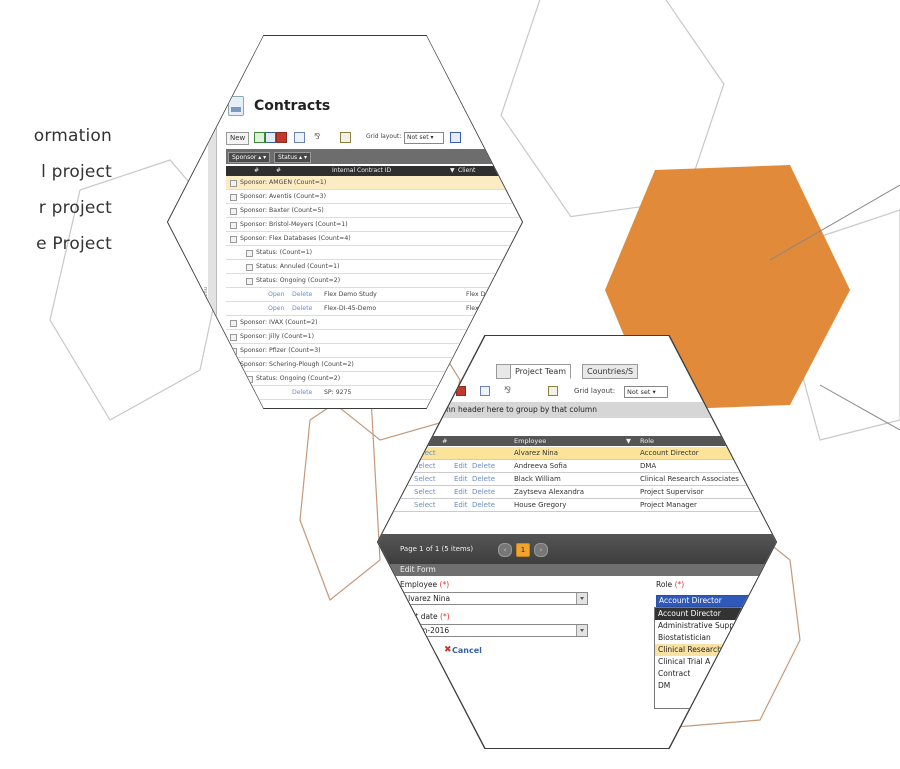  I want to click on table-row: Status: (Count=1), so click(374, 253).